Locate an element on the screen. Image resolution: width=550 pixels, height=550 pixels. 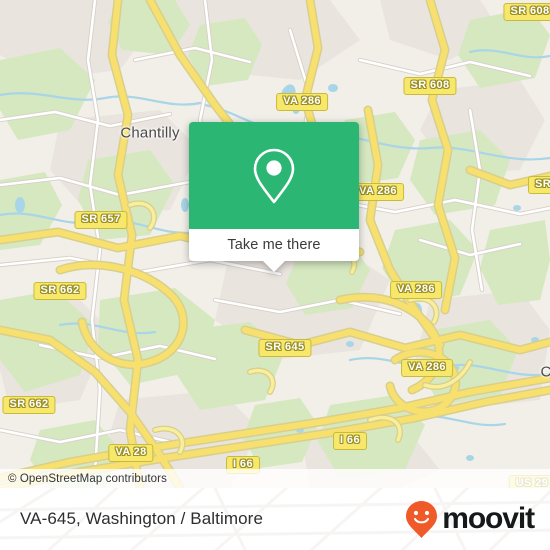
road-shield: SR 657 is located at coordinates (101, 220).